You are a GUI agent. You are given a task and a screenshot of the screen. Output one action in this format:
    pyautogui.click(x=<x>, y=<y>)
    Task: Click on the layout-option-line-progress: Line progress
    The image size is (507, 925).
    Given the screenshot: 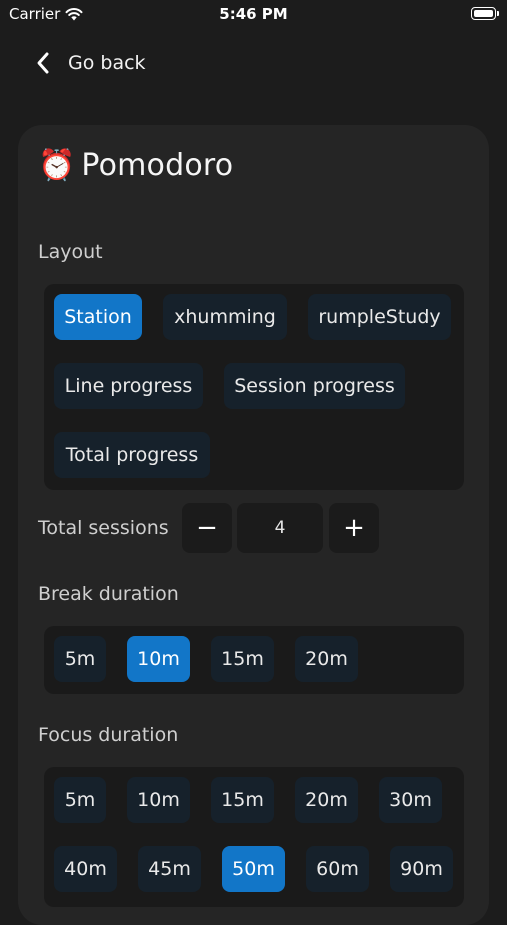 What is the action you would take?
    pyautogui.click(x=128, y=386)
    